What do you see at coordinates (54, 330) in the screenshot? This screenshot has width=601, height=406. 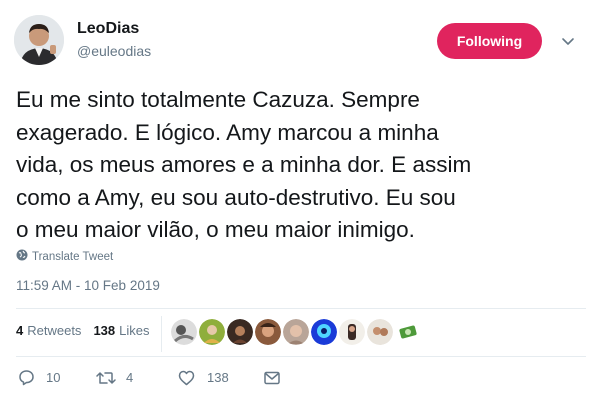 I see `retweets-label: Retweets` at bounding box center [54, 330].